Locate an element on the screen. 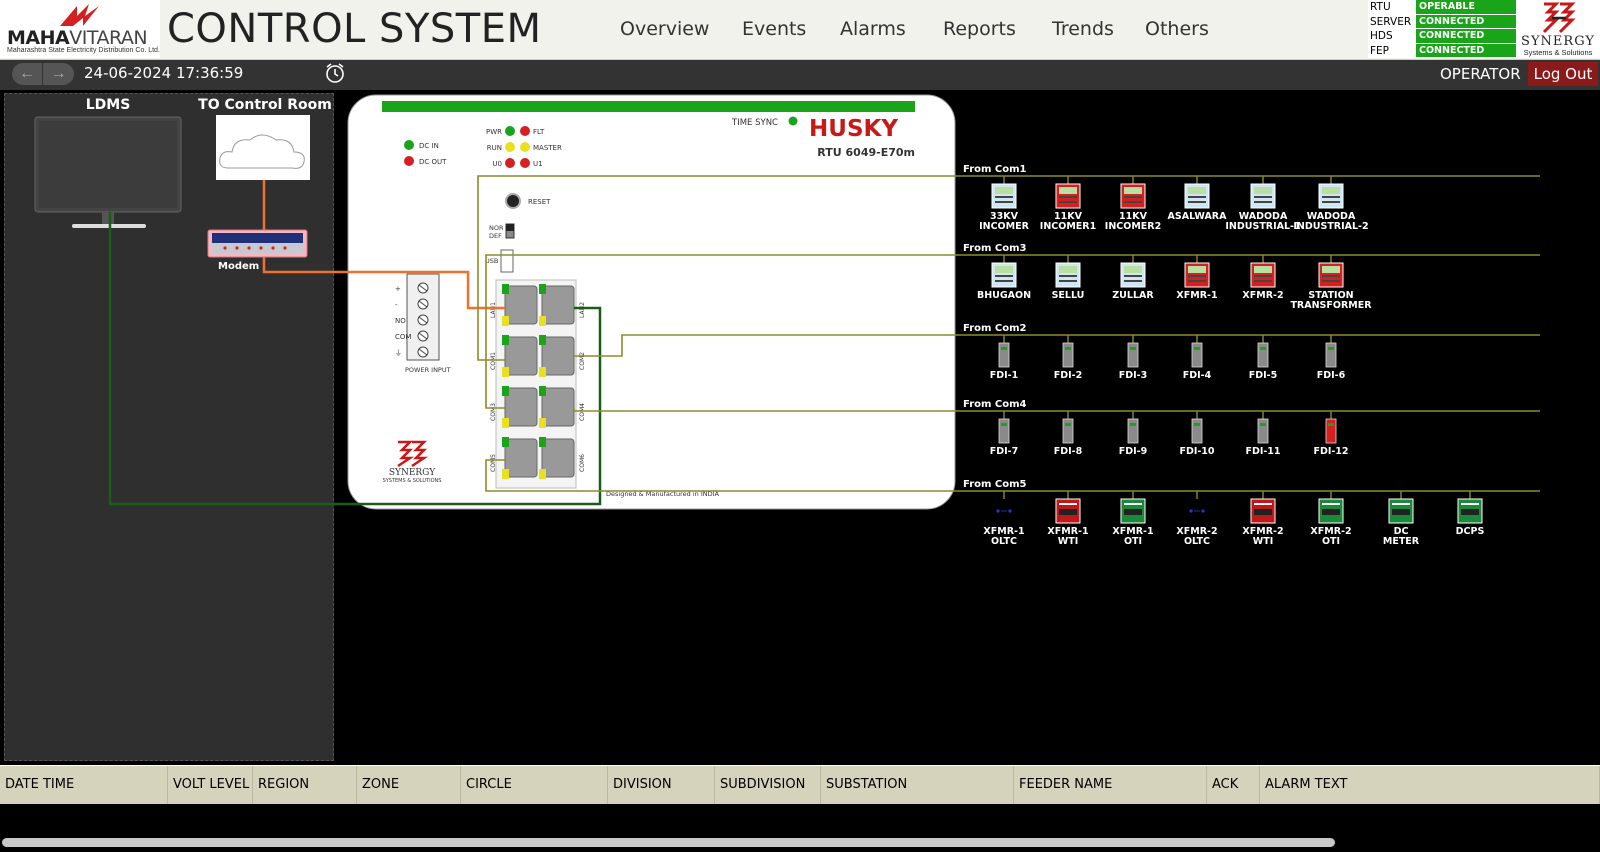 This screenshot has width=1600, height=852. device-label: BHUGAON is located at coordinates (1004, 295).